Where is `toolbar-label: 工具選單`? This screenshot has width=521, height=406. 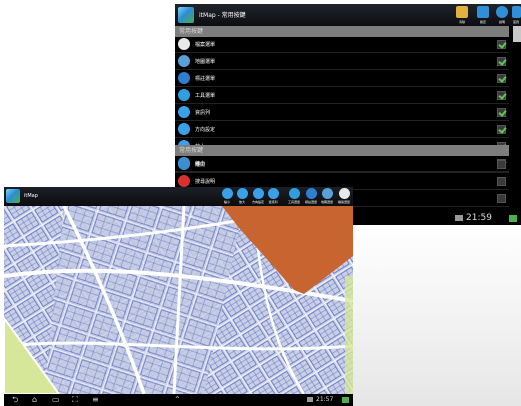 toolbar-label: 工具選單 is located at coordinates (293, 202).